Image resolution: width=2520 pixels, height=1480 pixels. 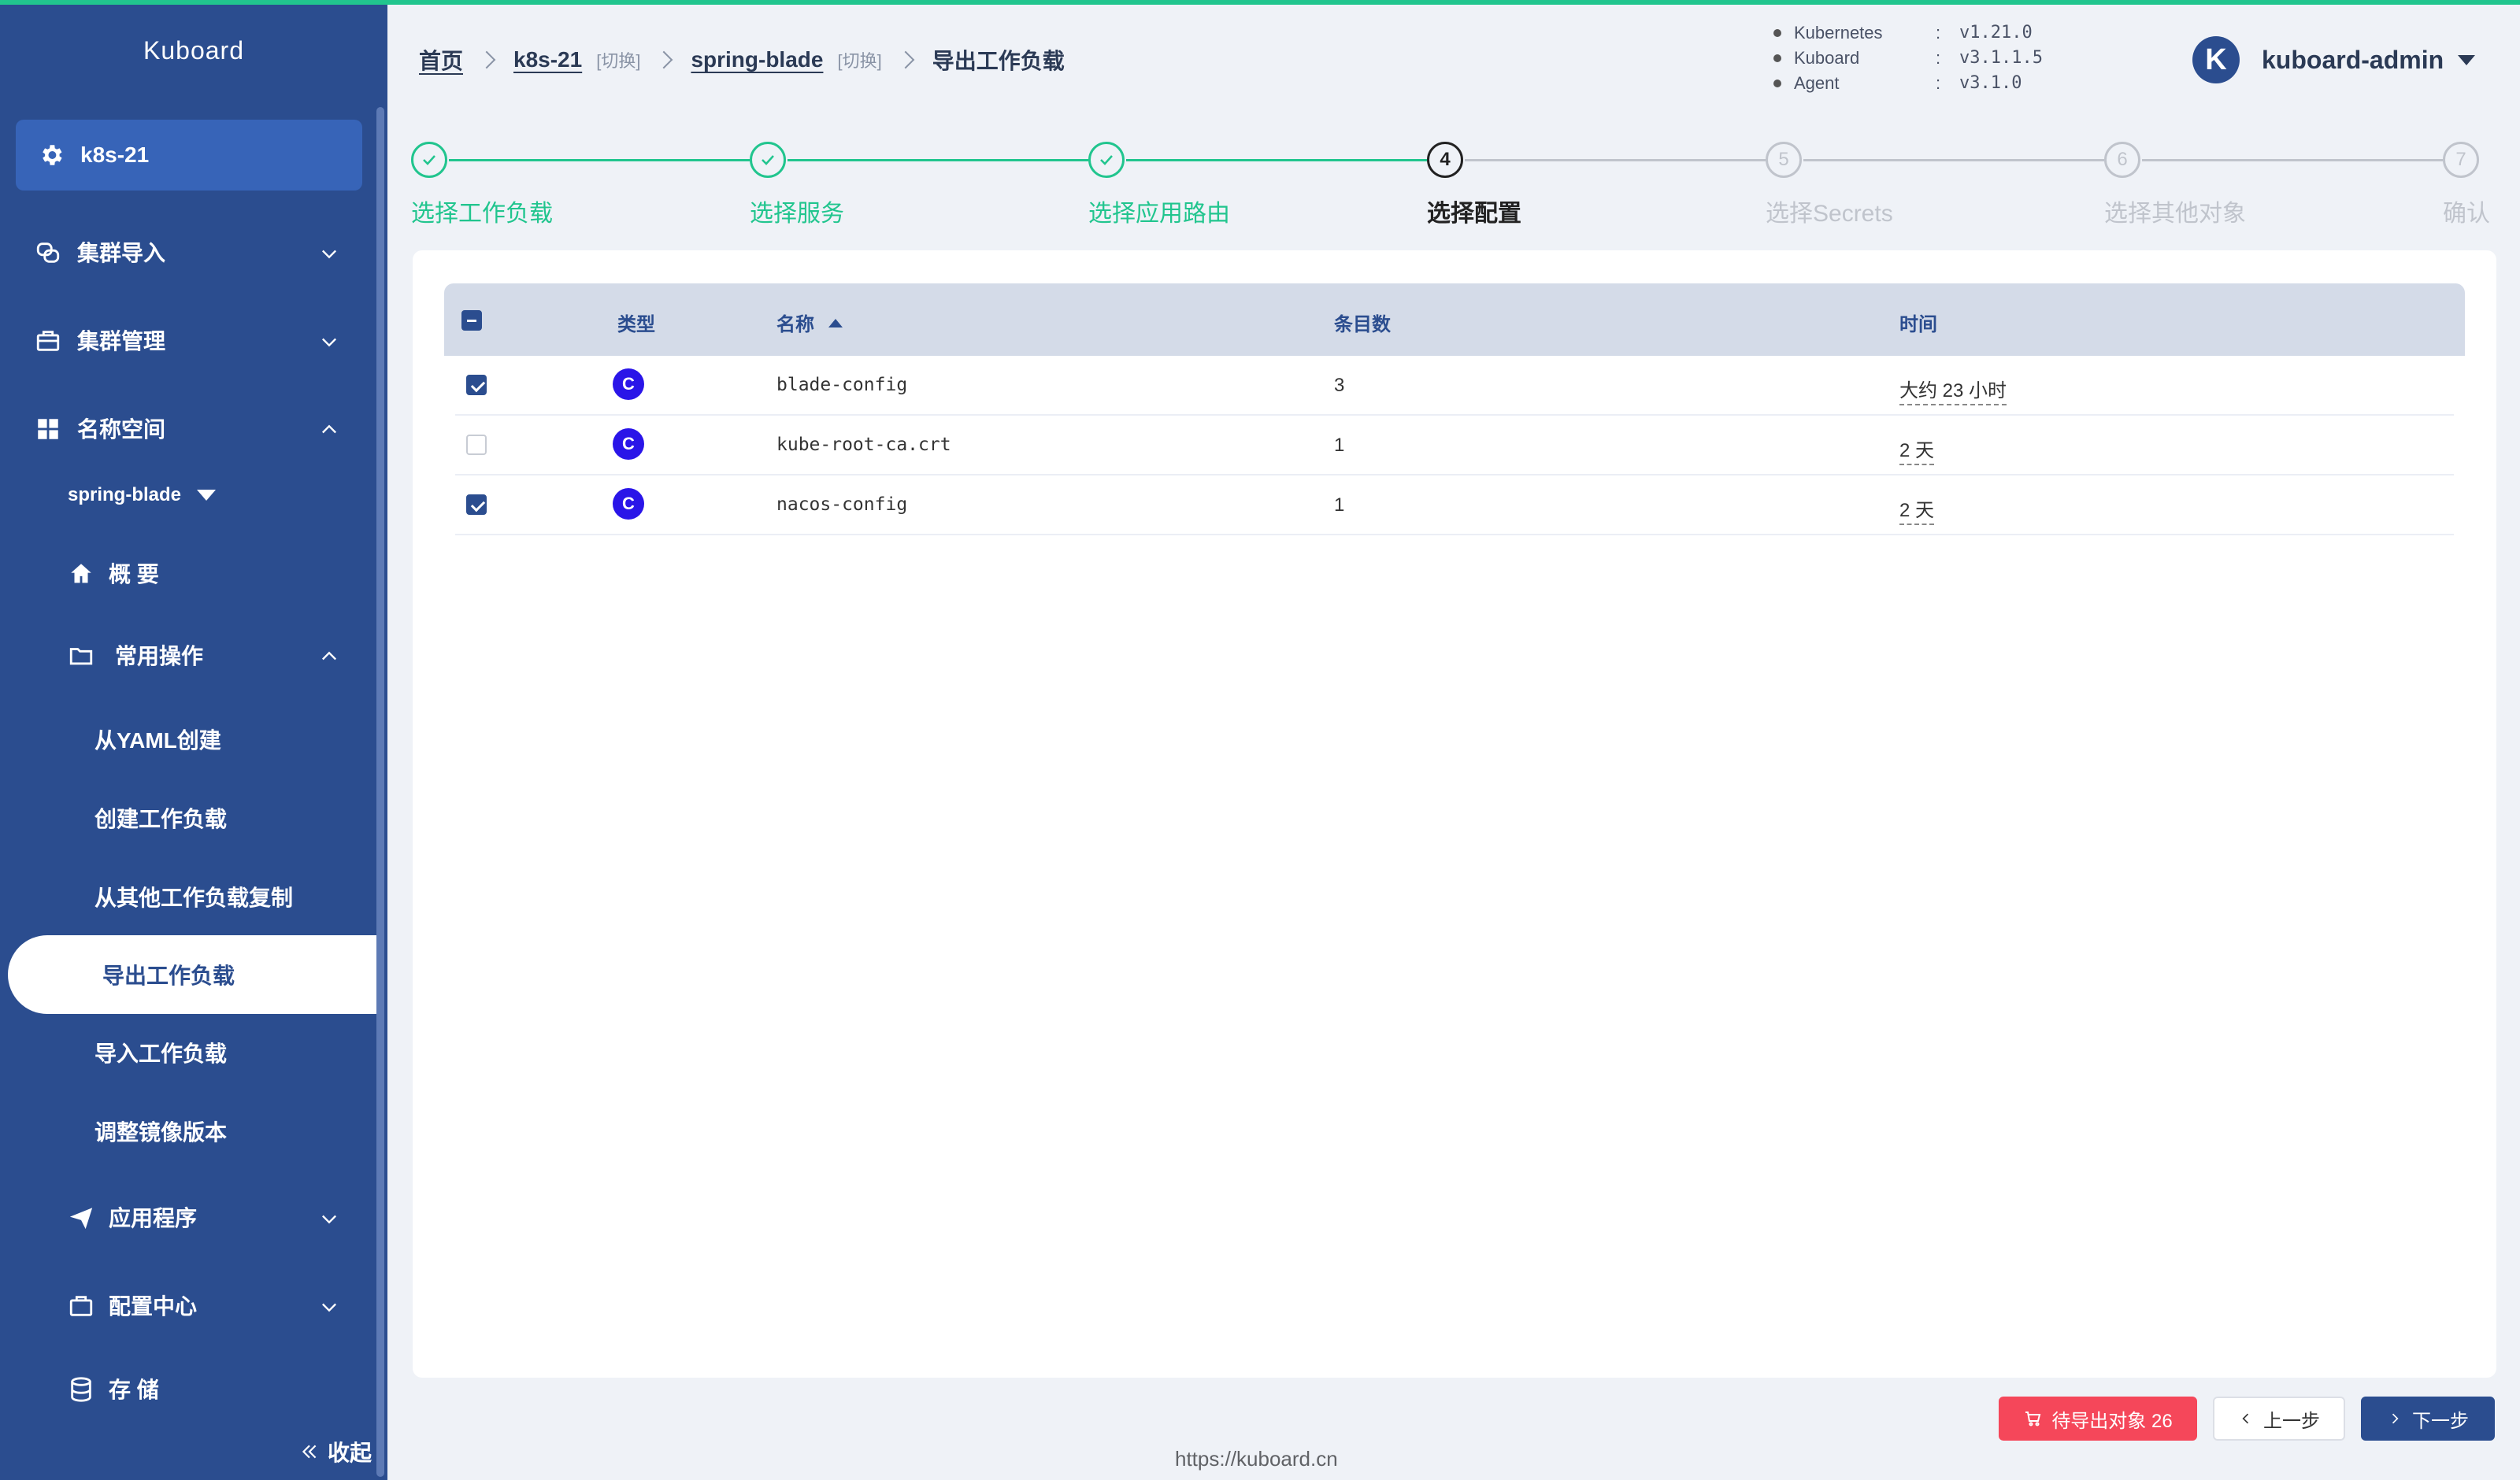 What do you see at coordinates (115, 154) in the screenshot?
I see `cluster-name: k8s-21` at bounding box center [115, 154].